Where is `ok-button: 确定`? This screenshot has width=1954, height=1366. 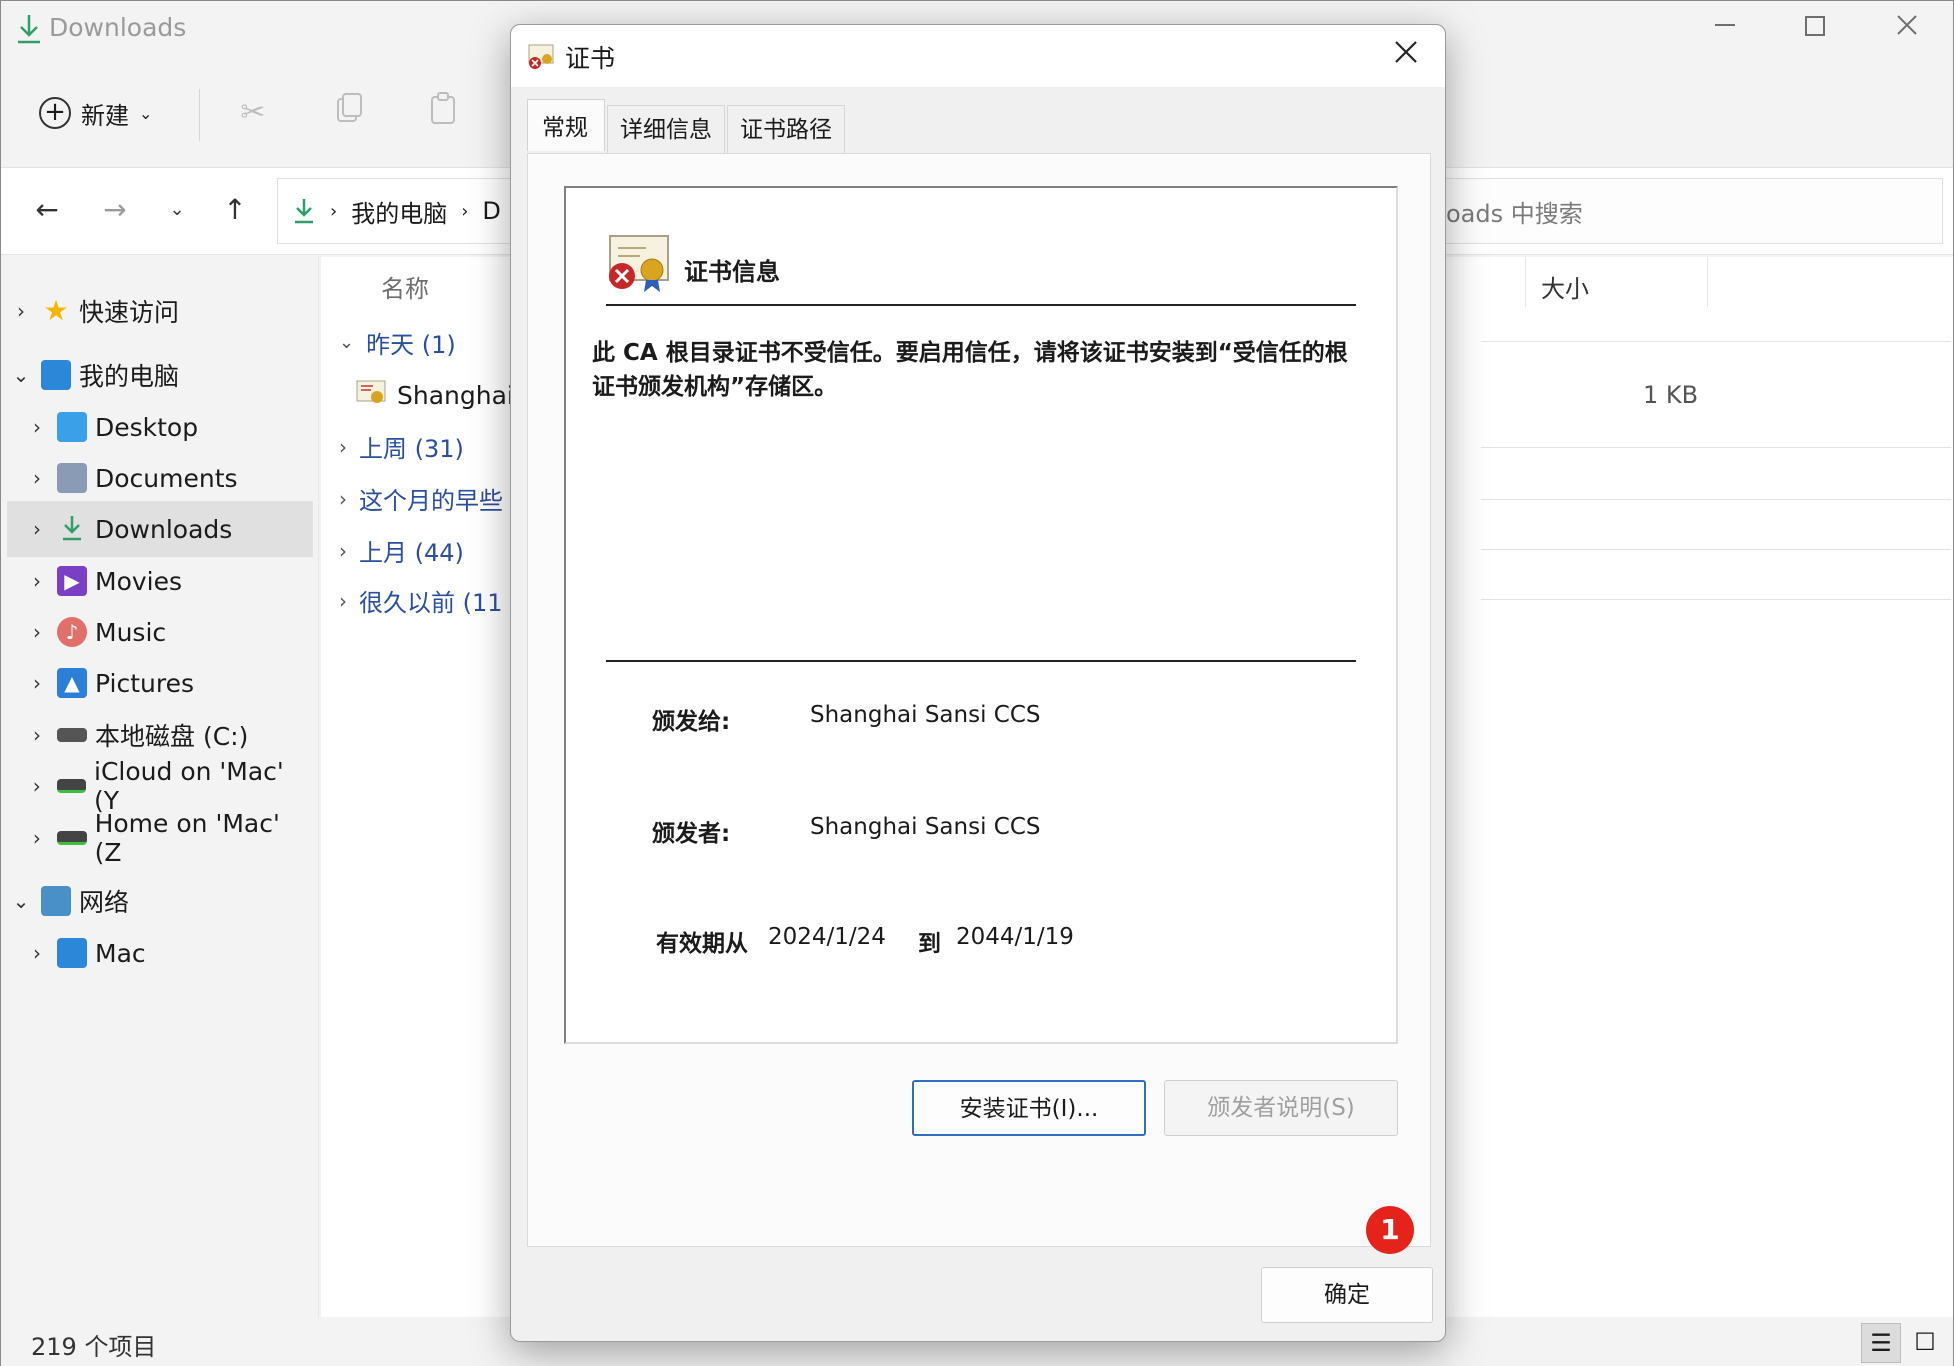
ok-button: 确定 is located at coordinates (1347, 1295).